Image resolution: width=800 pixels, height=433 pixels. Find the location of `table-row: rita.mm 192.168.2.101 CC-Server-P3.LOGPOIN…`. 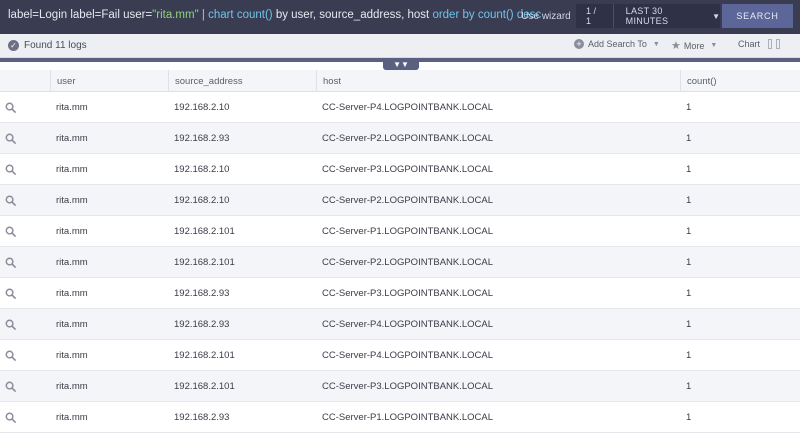

table-row: rita.mm 192.168.2.101 CC-Server-P3.LOGPOIN… is located at coordinates (400, 386).